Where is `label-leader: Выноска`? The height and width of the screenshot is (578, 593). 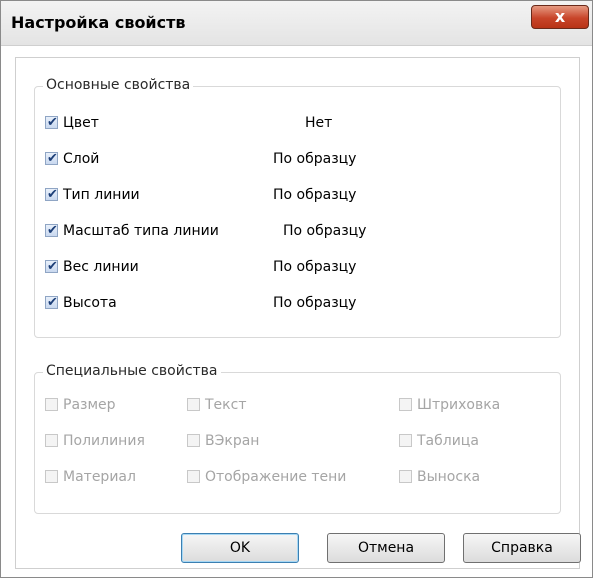 label-leader: Выноска is located at coordinates (449, 477).